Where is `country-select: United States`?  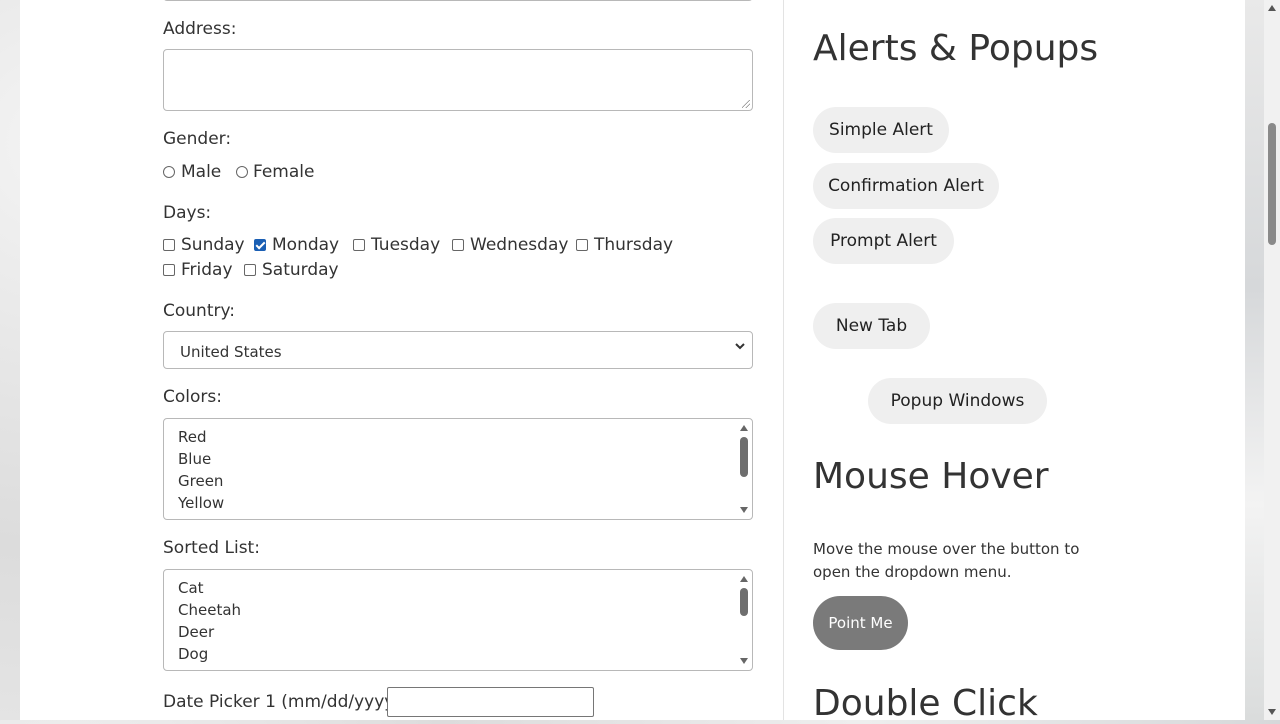
country-select: United States is located at coordinates (458, 350).